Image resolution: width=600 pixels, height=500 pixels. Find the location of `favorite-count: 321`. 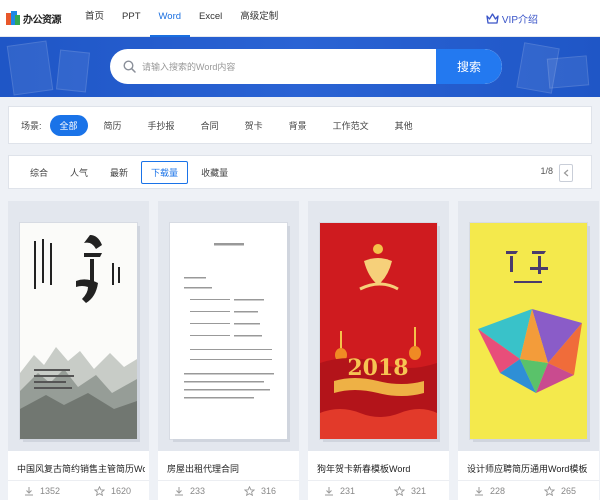

favorite-count: 321 is located at coordinates (413, 490).